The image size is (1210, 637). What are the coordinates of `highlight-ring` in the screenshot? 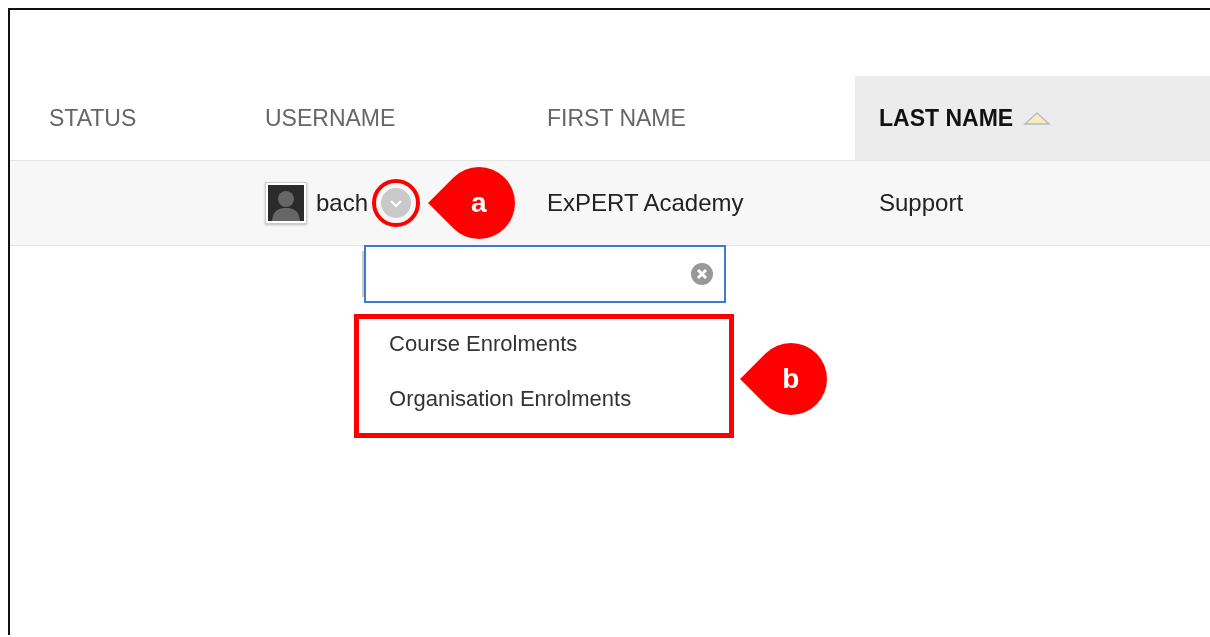 It's located at (396, 203).